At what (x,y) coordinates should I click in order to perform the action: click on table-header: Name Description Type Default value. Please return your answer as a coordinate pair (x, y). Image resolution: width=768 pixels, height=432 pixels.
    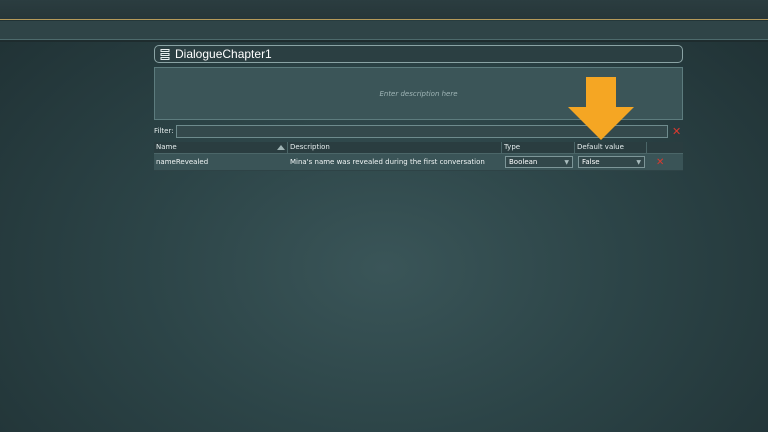
    Looking at the image, I should click on (418, 148).